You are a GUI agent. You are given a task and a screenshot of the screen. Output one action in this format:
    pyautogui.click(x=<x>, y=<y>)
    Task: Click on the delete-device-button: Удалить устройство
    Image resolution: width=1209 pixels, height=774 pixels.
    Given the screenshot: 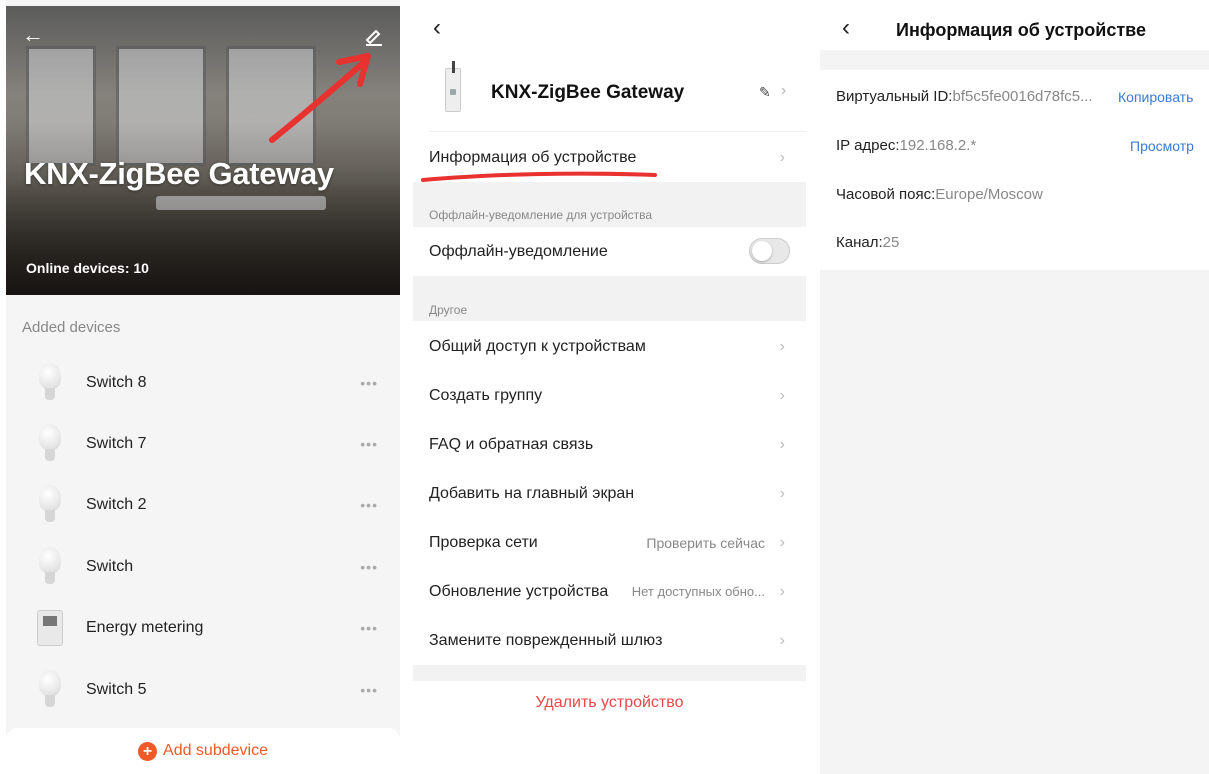 What is the action you would take?
    pyautogui.click(x=609, y=703)
    